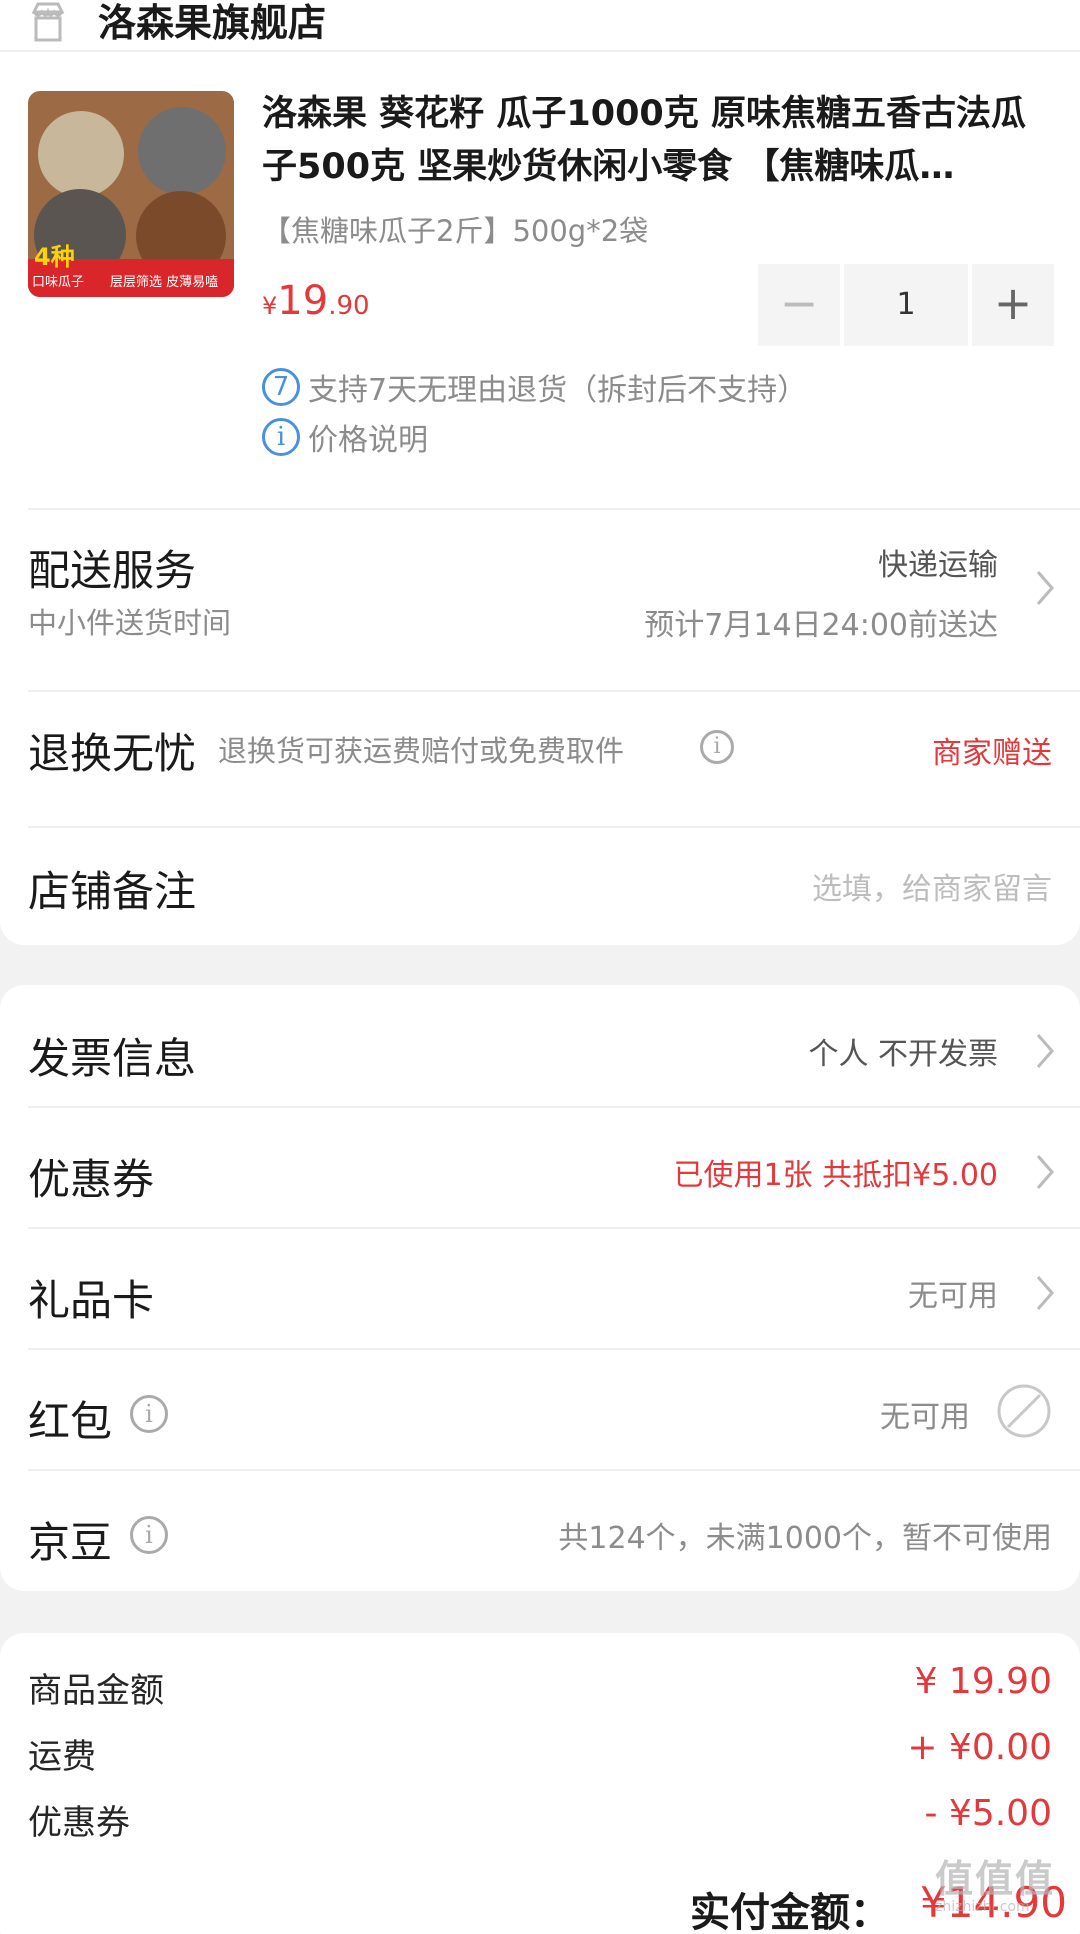 Image resolution: width=1080 pixels, height=1934 pixels. I want to click on watermark-text: 值值值, so click(995, 1879).